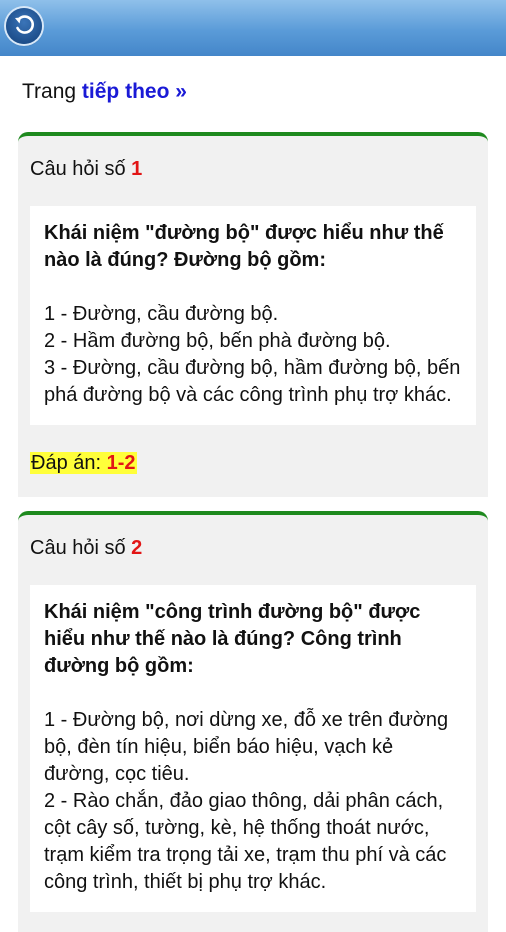 Image resolution: width=506 pixels, height=932 pixels. I want to click on page-navigation: Trang tiếp theo », so click(253, 94).